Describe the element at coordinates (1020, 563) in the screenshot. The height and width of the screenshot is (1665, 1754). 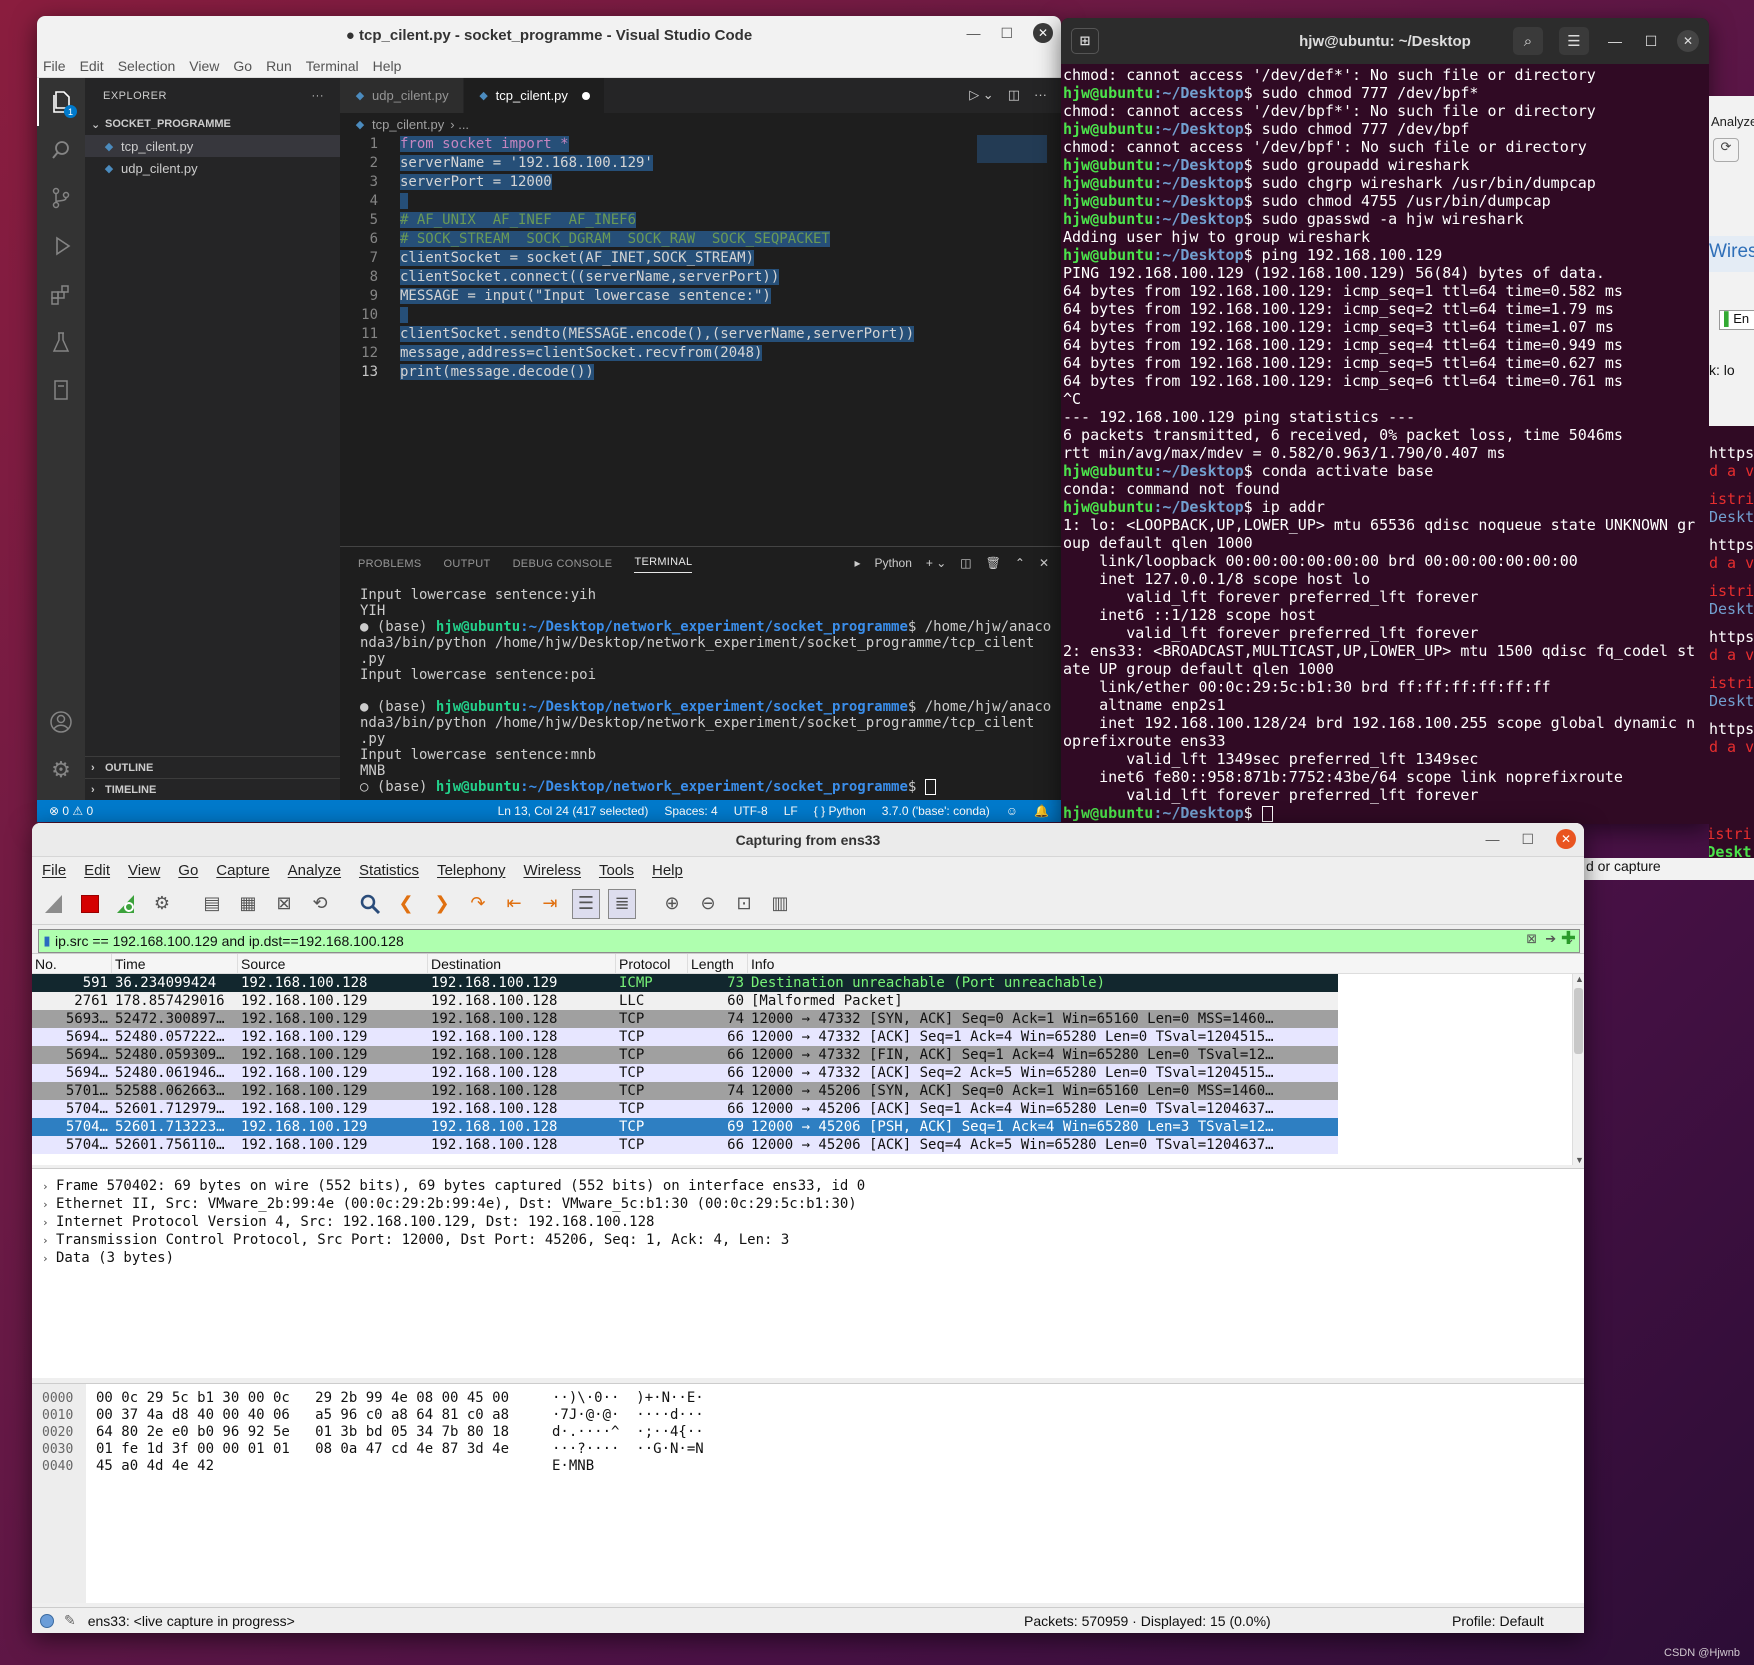
I see `chevron-up-icon: ⌃` at that location.